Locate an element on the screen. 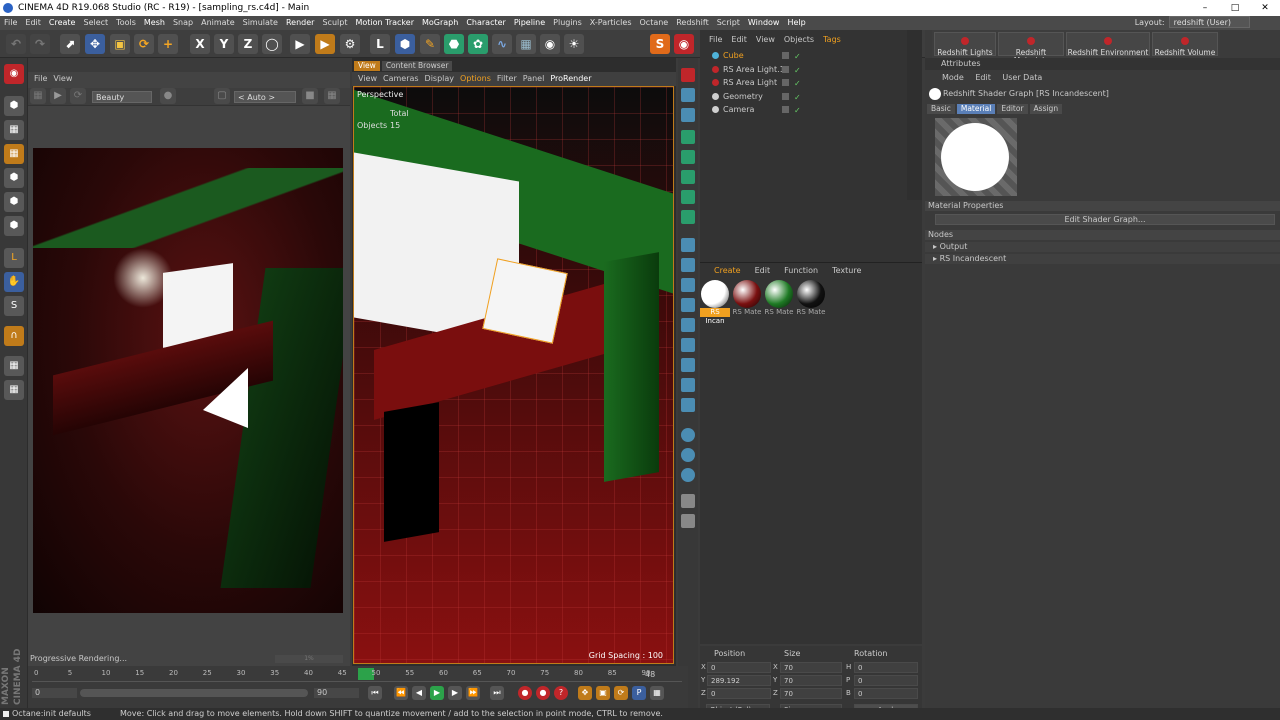 The image size is (1280, 720). next-key-icon: ⏩ is located at coordinates (473, 693).